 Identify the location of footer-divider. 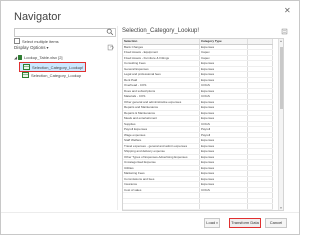
(150, 212).